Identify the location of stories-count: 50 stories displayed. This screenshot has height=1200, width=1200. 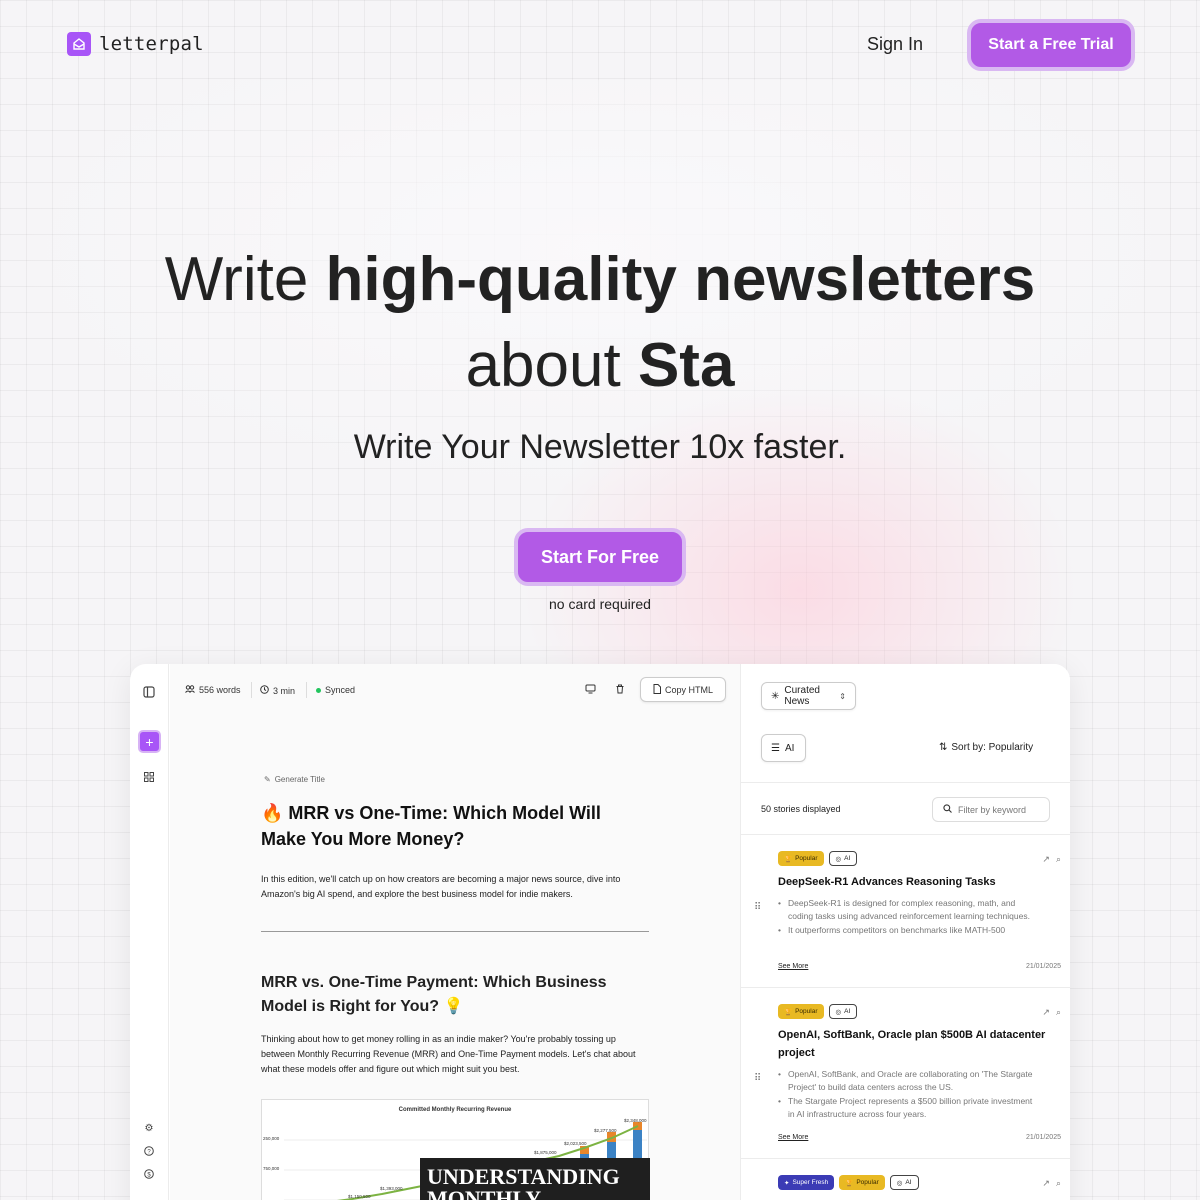
(801, 809).